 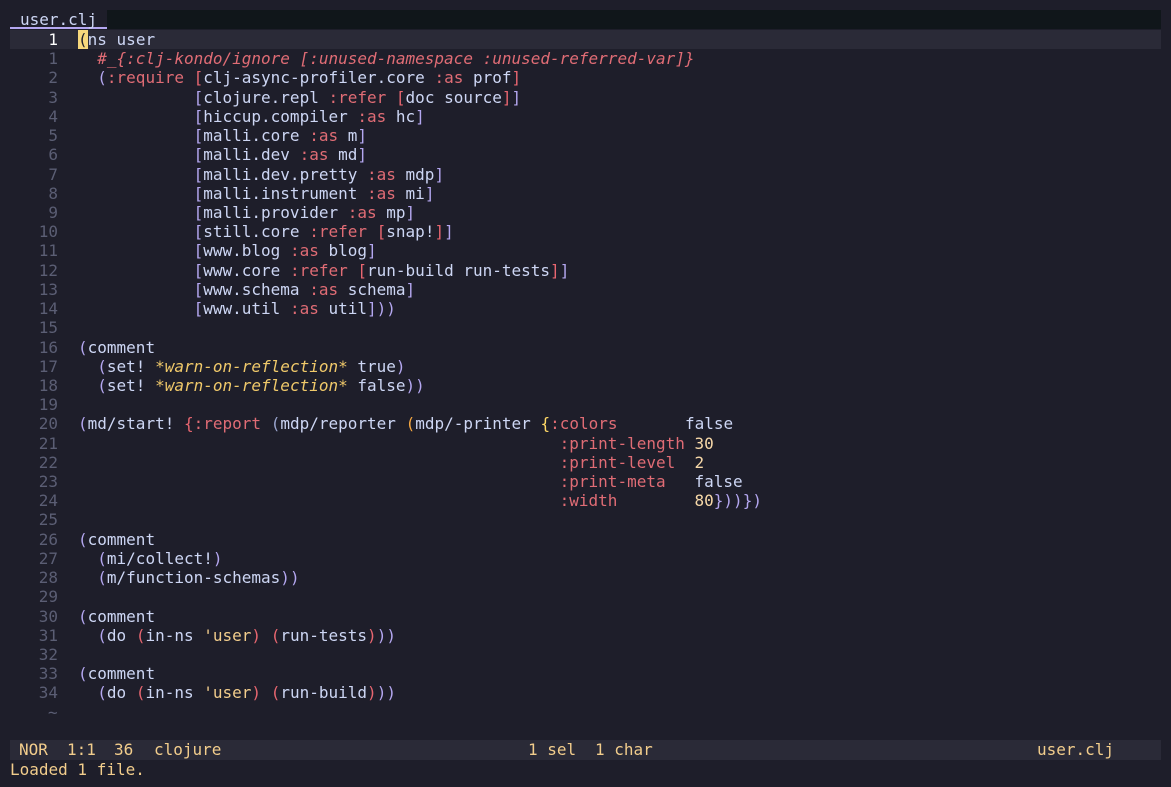 What do you see at coordinates (81, 749) in the screenshot?
I see `cursor-position: 1:1` at bounding box center [81, 749].